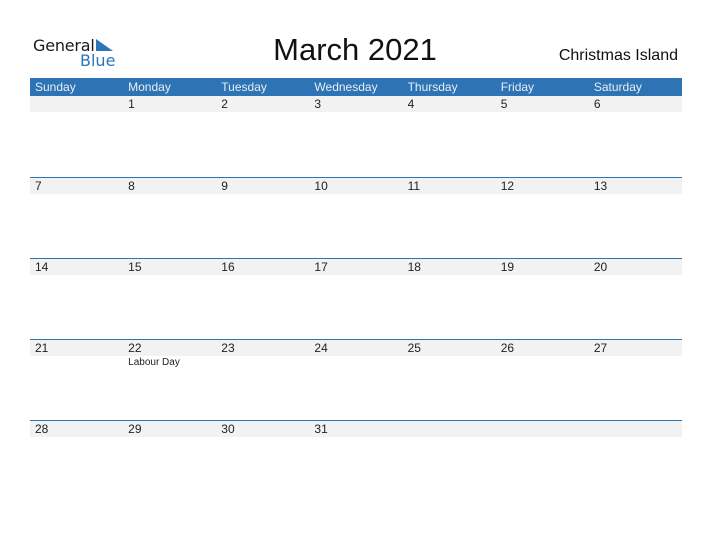 This screenshot has height=550, width=712. Describe the element at coordinates (356, 267) in the screenshot. I see `day-number-row: 14 15 16 17 18 19 20` at that location.